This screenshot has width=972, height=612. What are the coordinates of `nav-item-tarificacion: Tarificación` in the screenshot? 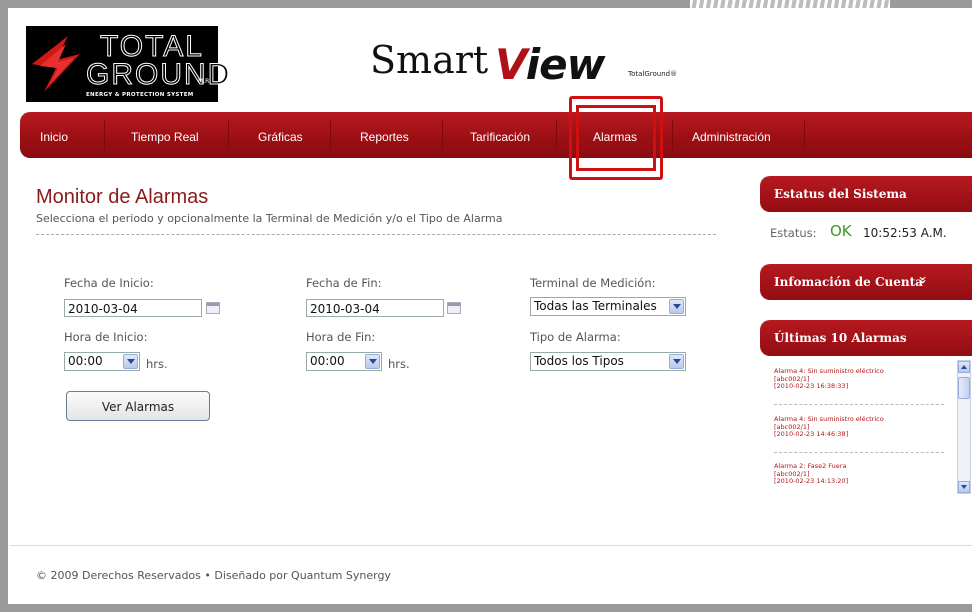 It's located at (500, 135).